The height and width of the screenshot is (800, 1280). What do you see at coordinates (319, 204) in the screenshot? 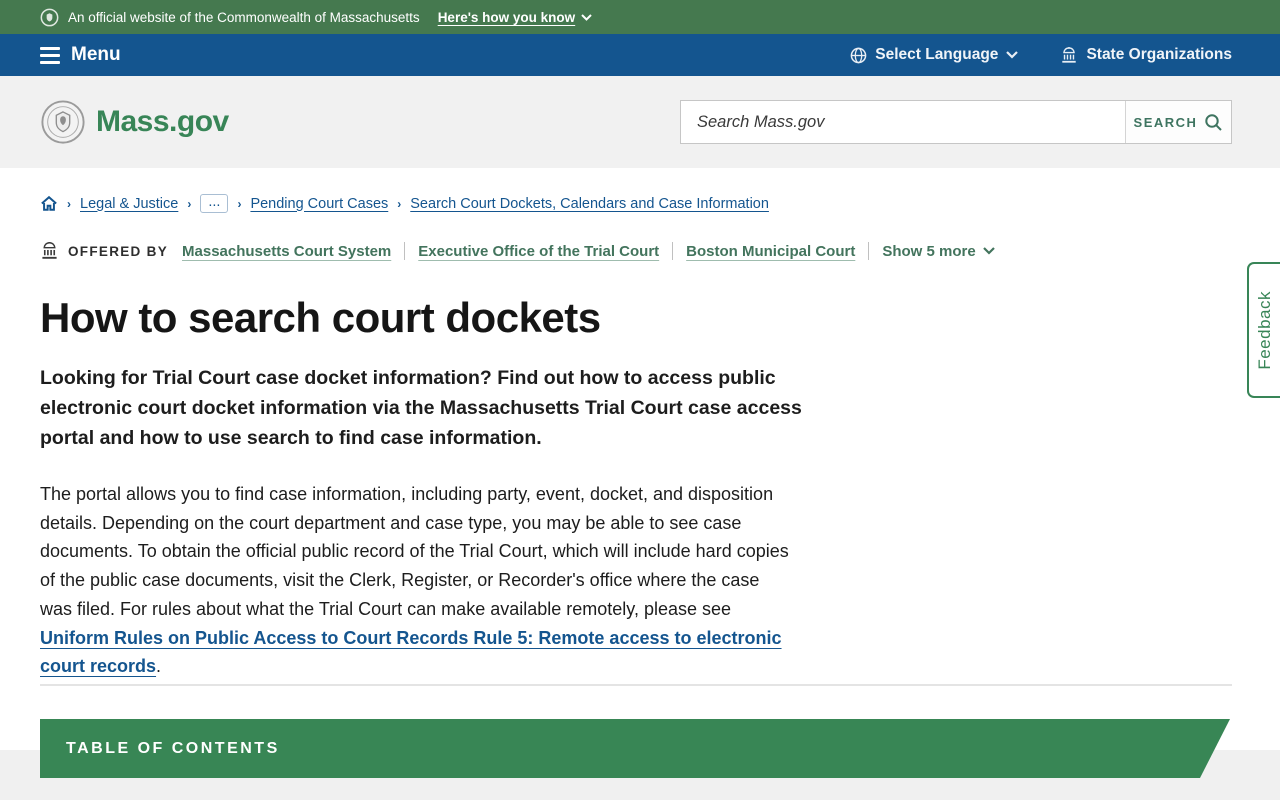
I see `breadcrumb-pending-court-cases: Pending Court Cases` at bounding box center [319, 204].